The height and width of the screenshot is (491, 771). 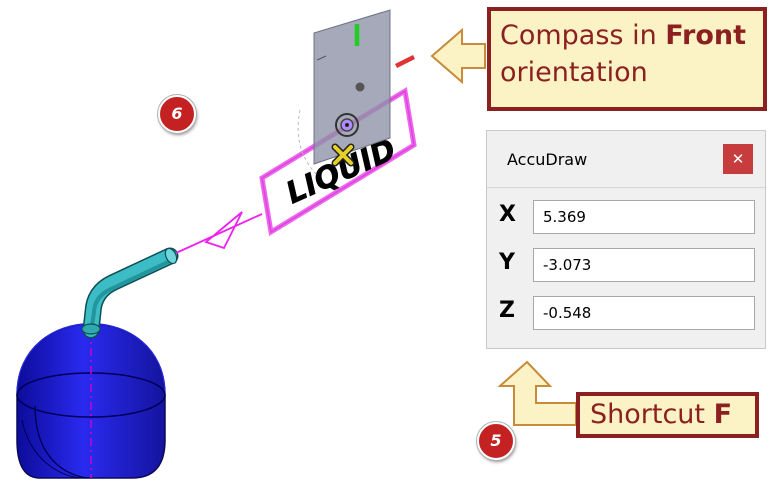 What do you see at coordinates (652, 414) in the screenshot?
I see `callout-shortcut-text: Shortcut` at bounding box center [652, 414].